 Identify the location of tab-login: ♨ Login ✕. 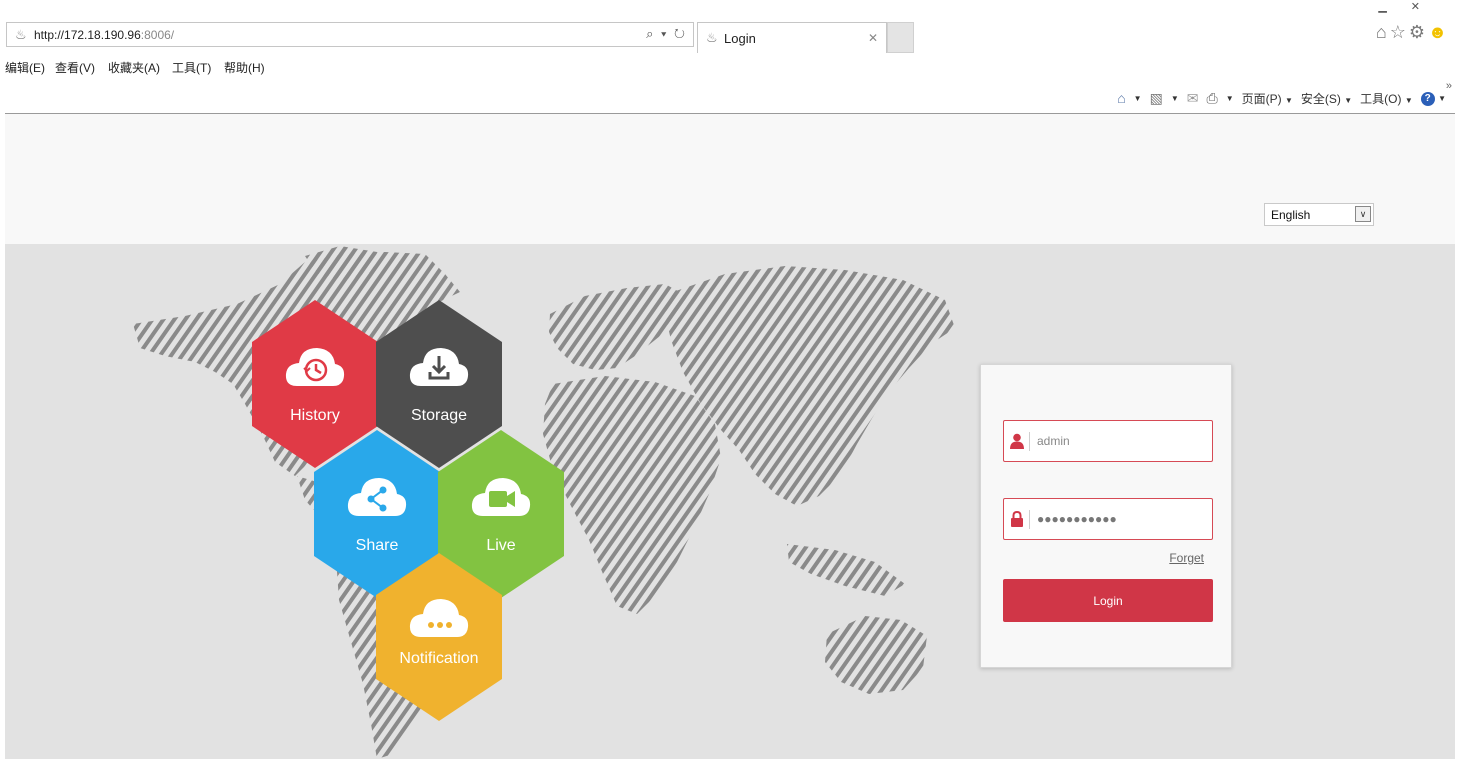
(792, 37).